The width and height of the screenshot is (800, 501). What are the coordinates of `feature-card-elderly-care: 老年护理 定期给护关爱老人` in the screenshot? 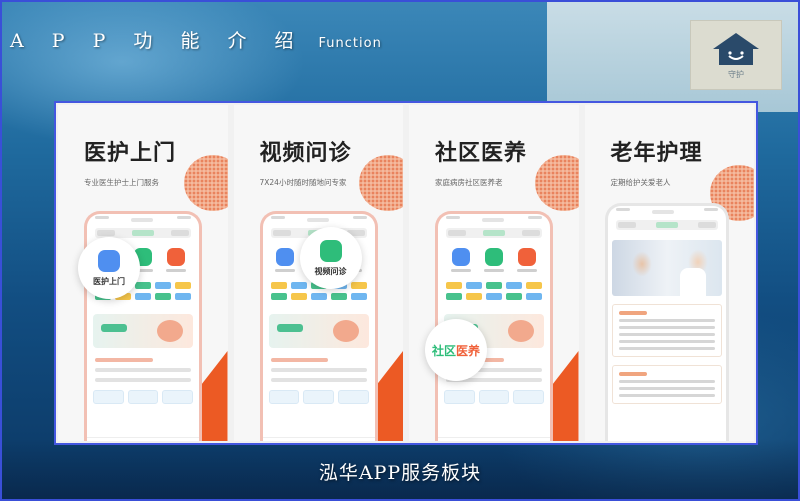 It's located at (669, 273).